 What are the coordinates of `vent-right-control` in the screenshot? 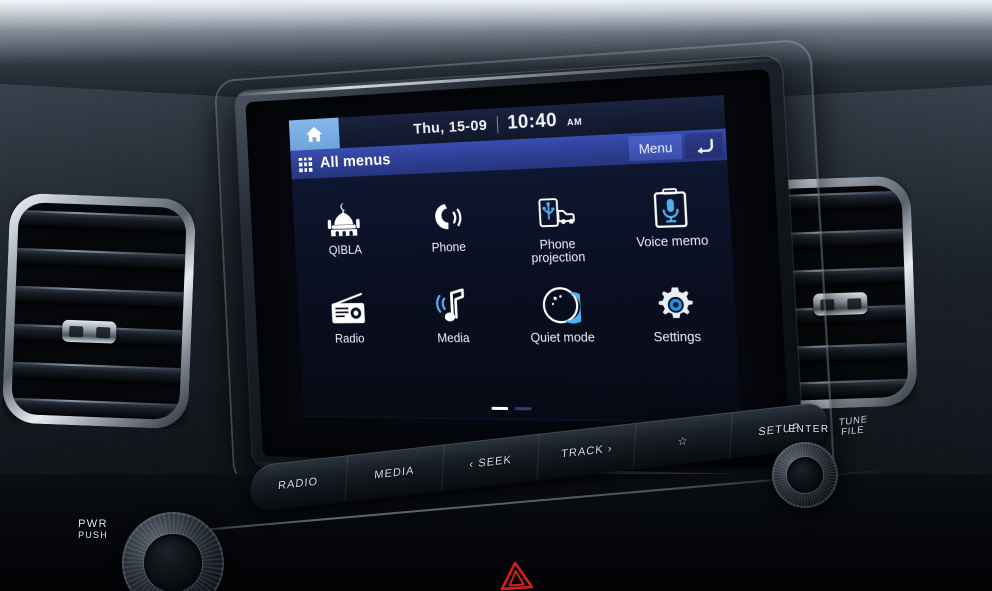 It's located at (840, 303).